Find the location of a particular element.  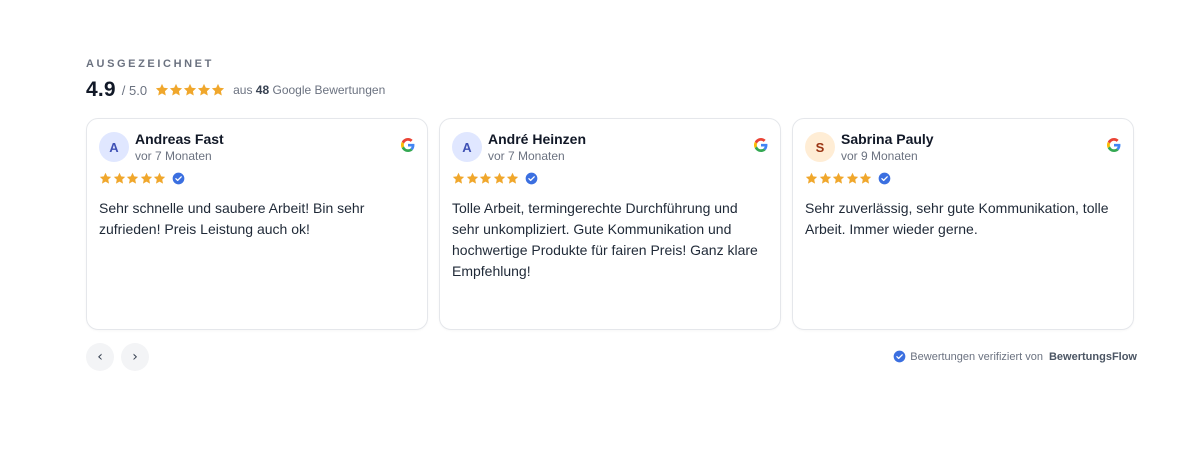

score-max: / 5.0 is located at coordinates (134, 90).